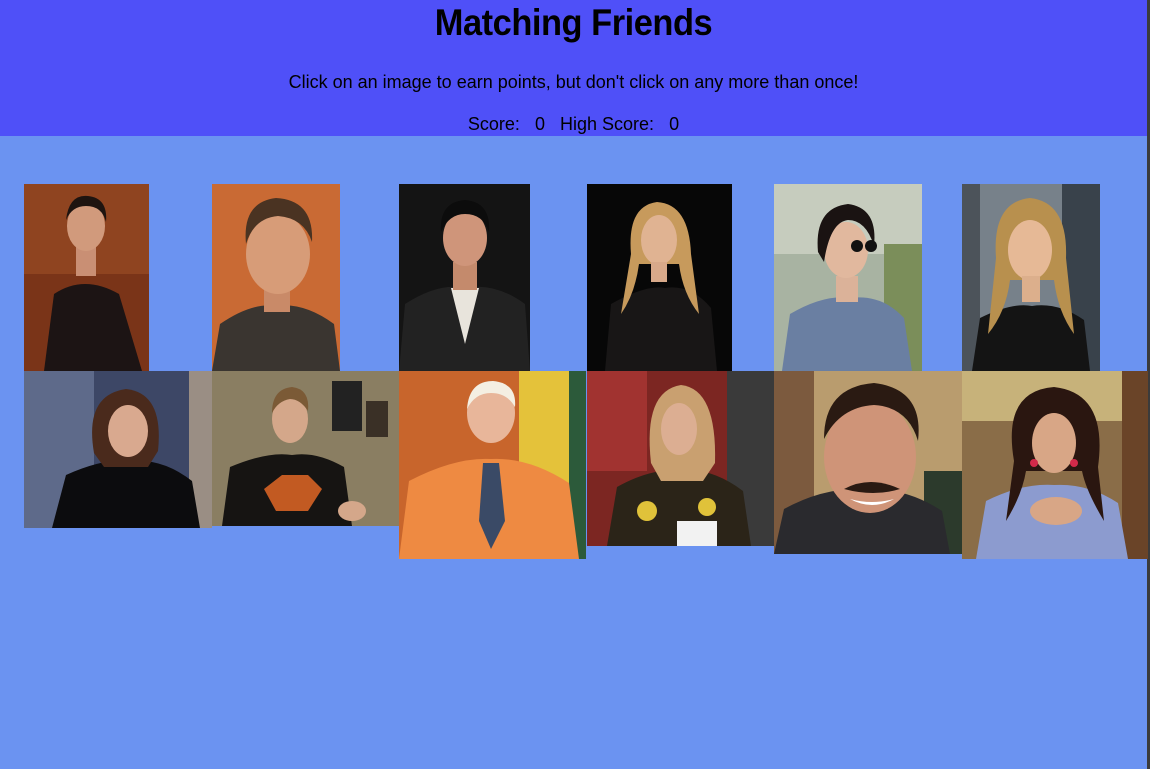 This screenshot has height=769, width=1150. Describe the element at coordinates (492, 465) in the screenshot. I see `gunther-photo` at that location.